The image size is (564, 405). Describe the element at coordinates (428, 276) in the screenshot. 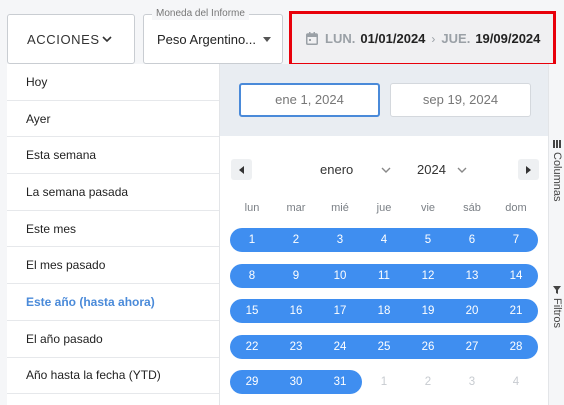

I see `calendar-day: 12` at that location.